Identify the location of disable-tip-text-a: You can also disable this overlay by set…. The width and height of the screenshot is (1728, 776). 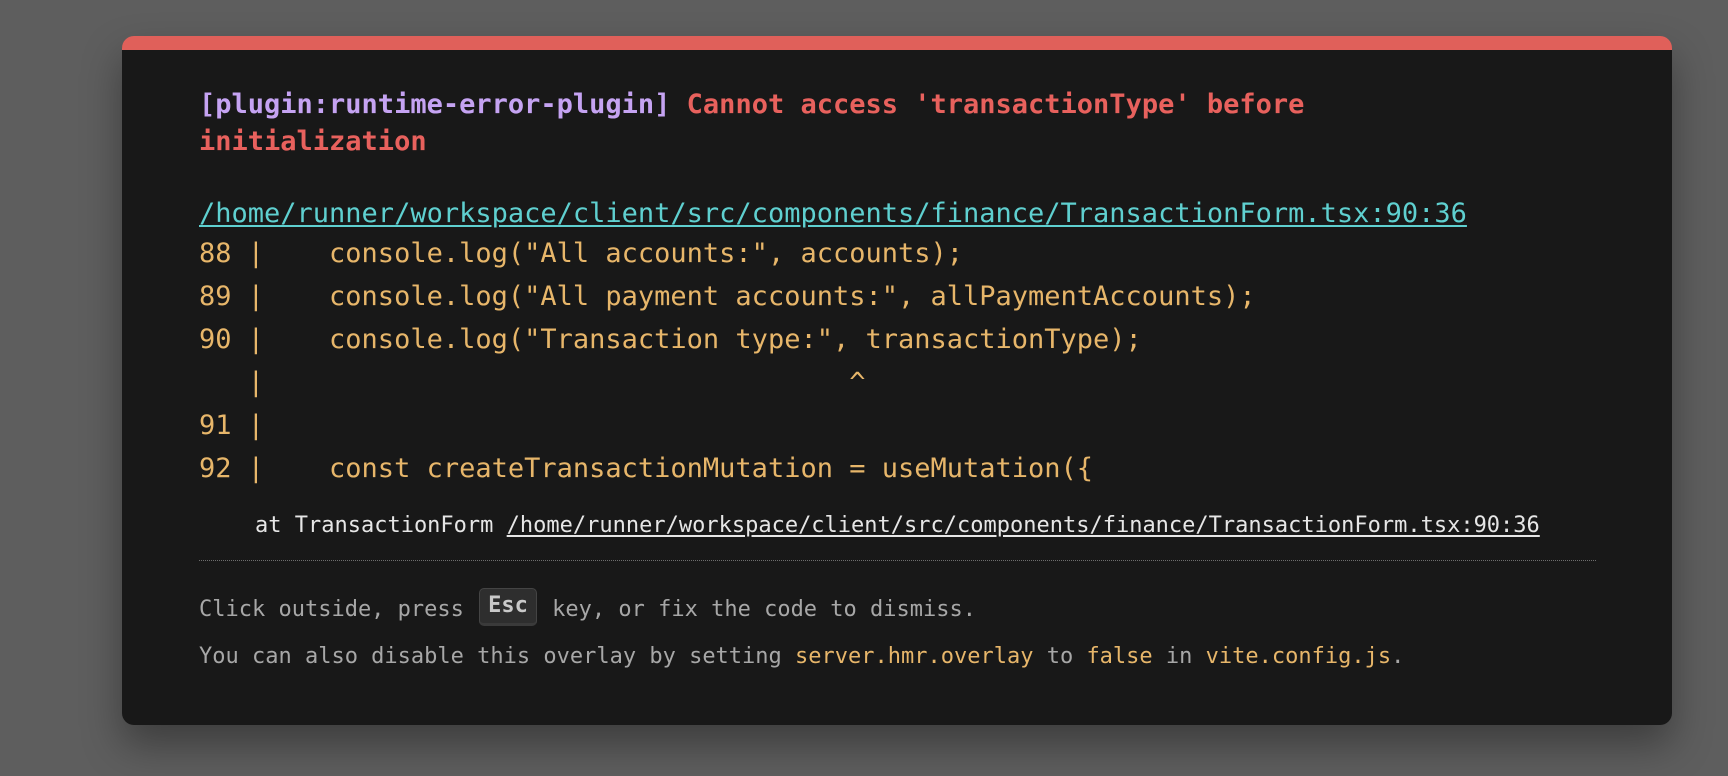
(497, 656).